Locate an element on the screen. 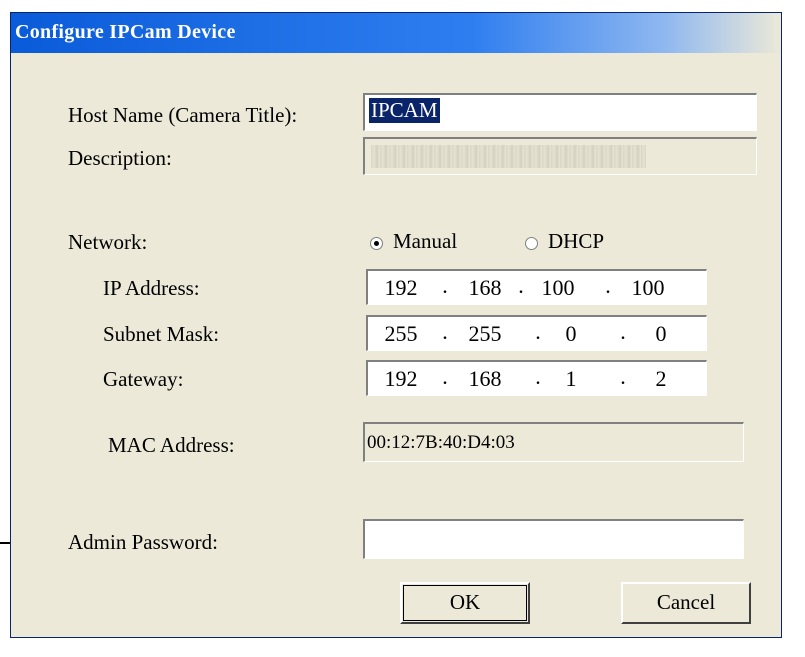 The width and height of the screenshot is (805, 657). subnet-octet-4: 0 is located at coordinates (661, 333).